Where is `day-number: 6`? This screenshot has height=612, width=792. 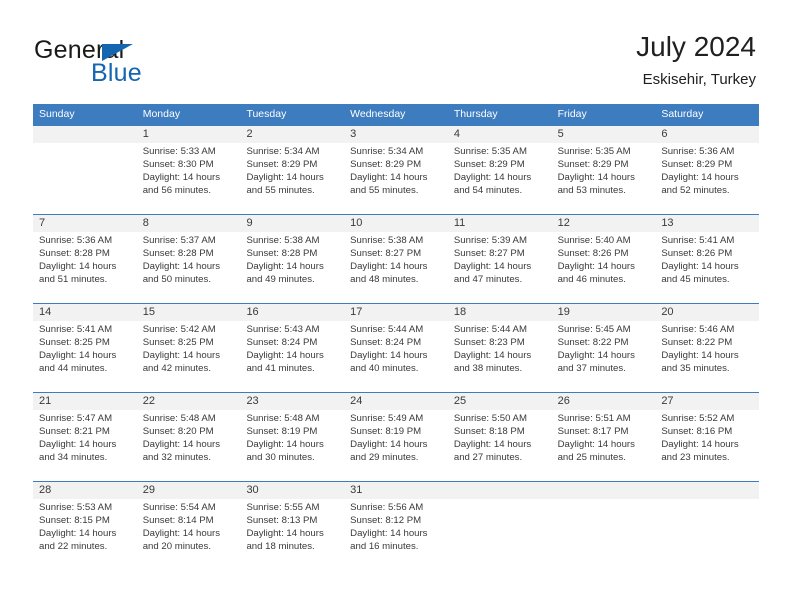 day-number: 6 is located at coordinates (707, 134).